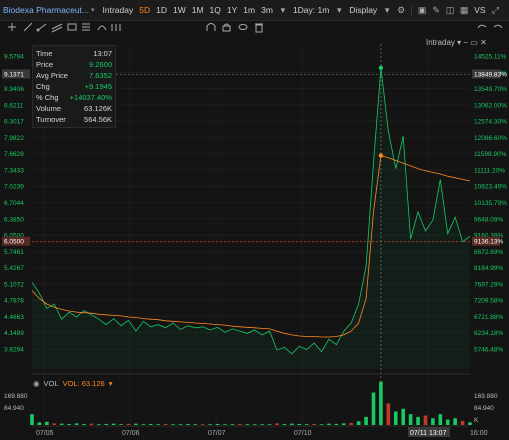  I want to click on x-tick-label: 16:00, so click(479, 433).